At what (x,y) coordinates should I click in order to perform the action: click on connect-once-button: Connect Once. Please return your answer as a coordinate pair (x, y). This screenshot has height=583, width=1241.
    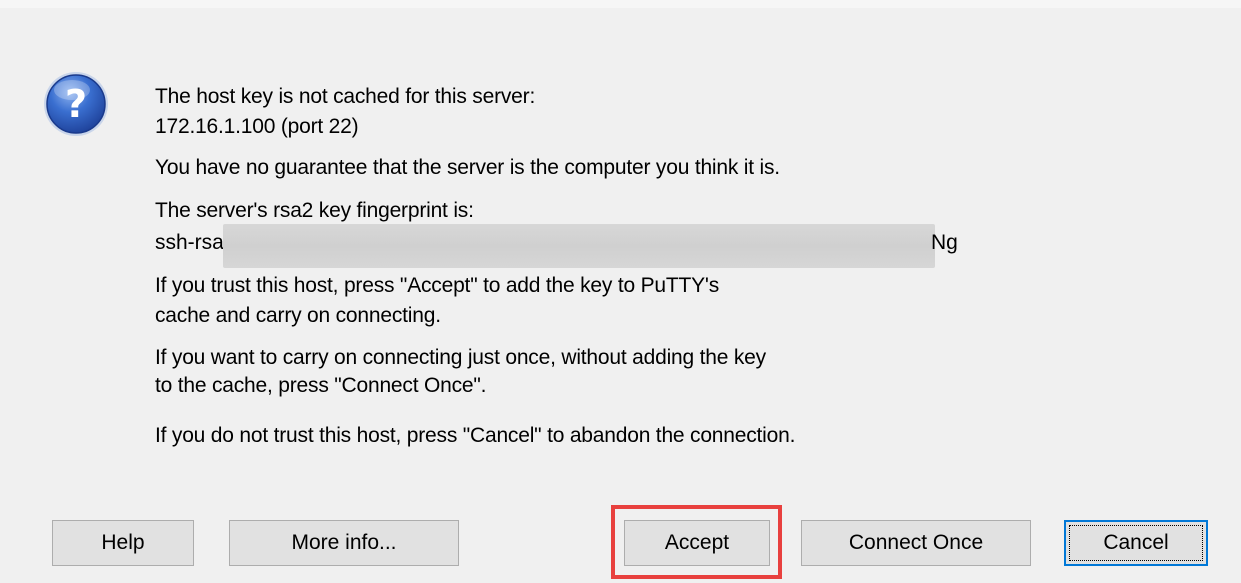
    Looking at the image, I should click on (916, 543).